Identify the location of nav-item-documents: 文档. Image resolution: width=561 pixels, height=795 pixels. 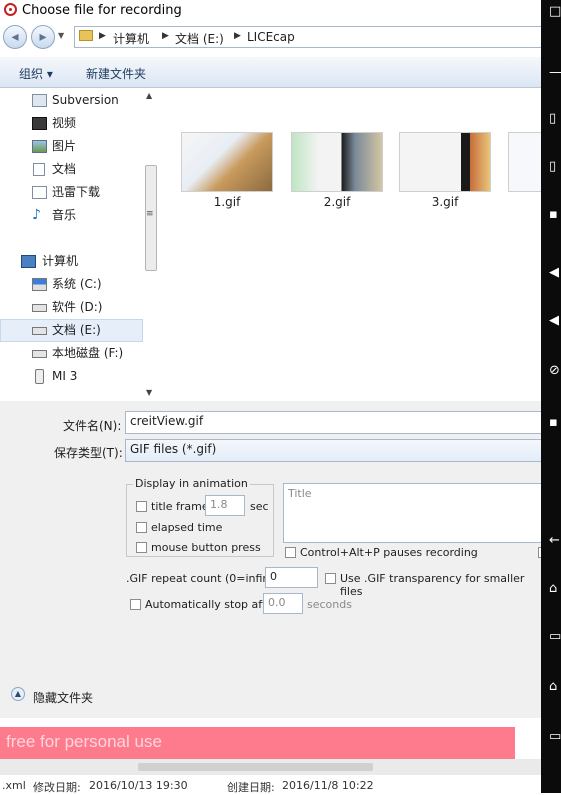
(71, 169).